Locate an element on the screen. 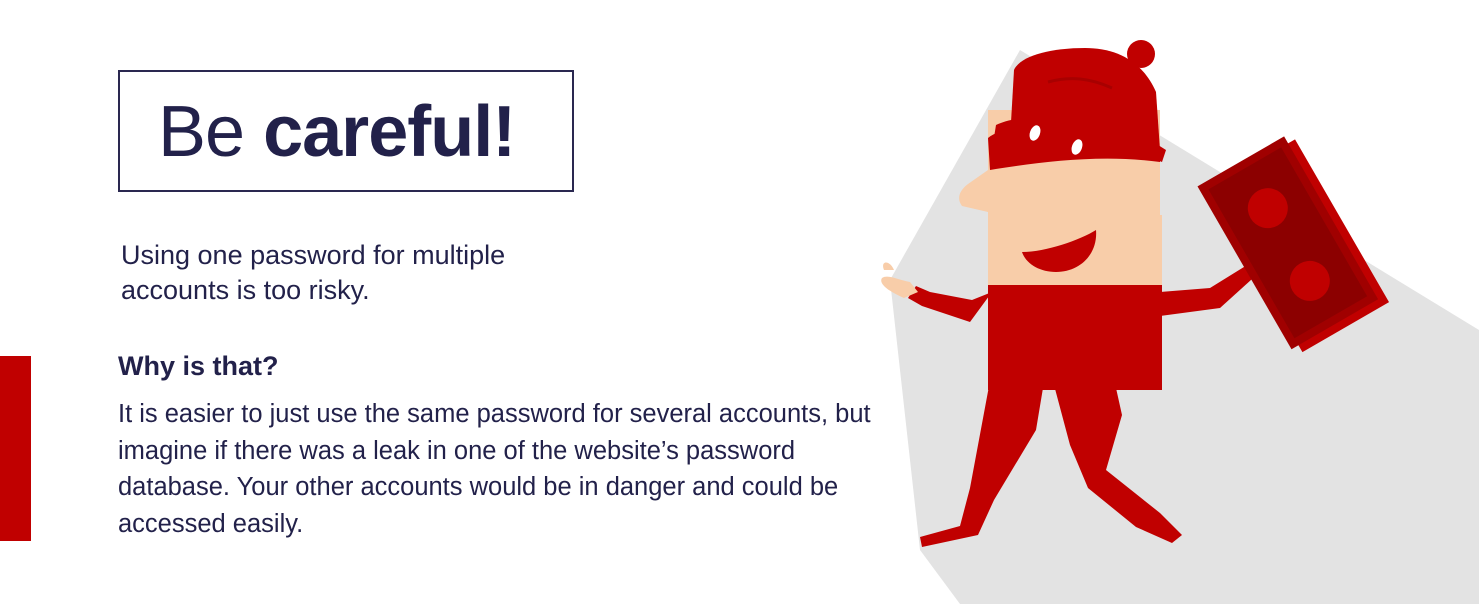  accent-bar is located at coordinates (15, 448).